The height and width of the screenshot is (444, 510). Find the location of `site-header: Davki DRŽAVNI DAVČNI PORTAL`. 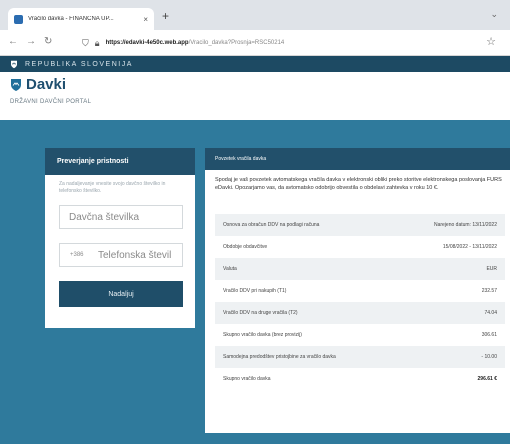

site-header: Davki DRŽAVNI DAVČNI PORTAL is located at coordinates (255, 96).